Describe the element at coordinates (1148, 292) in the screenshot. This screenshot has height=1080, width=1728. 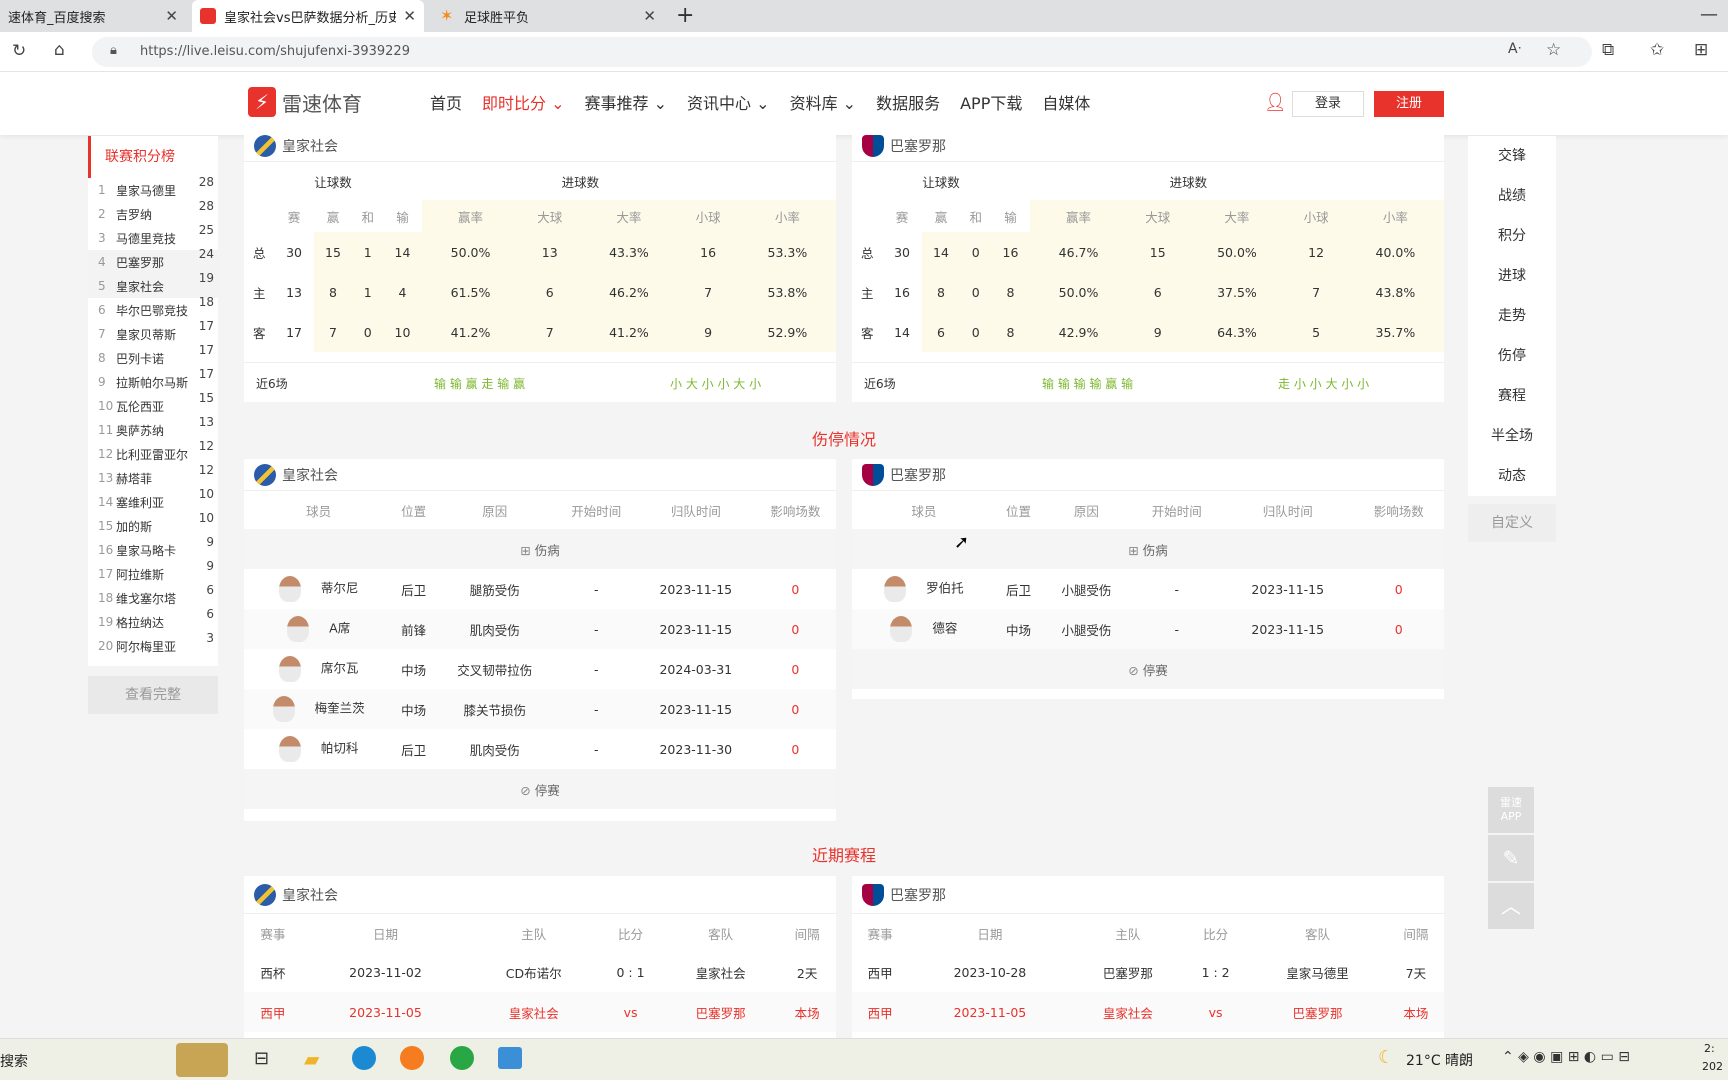
I see `handicap-row: 主 16 8 0 8 50.0% 6 37.5% 7 43.8%` at that location.